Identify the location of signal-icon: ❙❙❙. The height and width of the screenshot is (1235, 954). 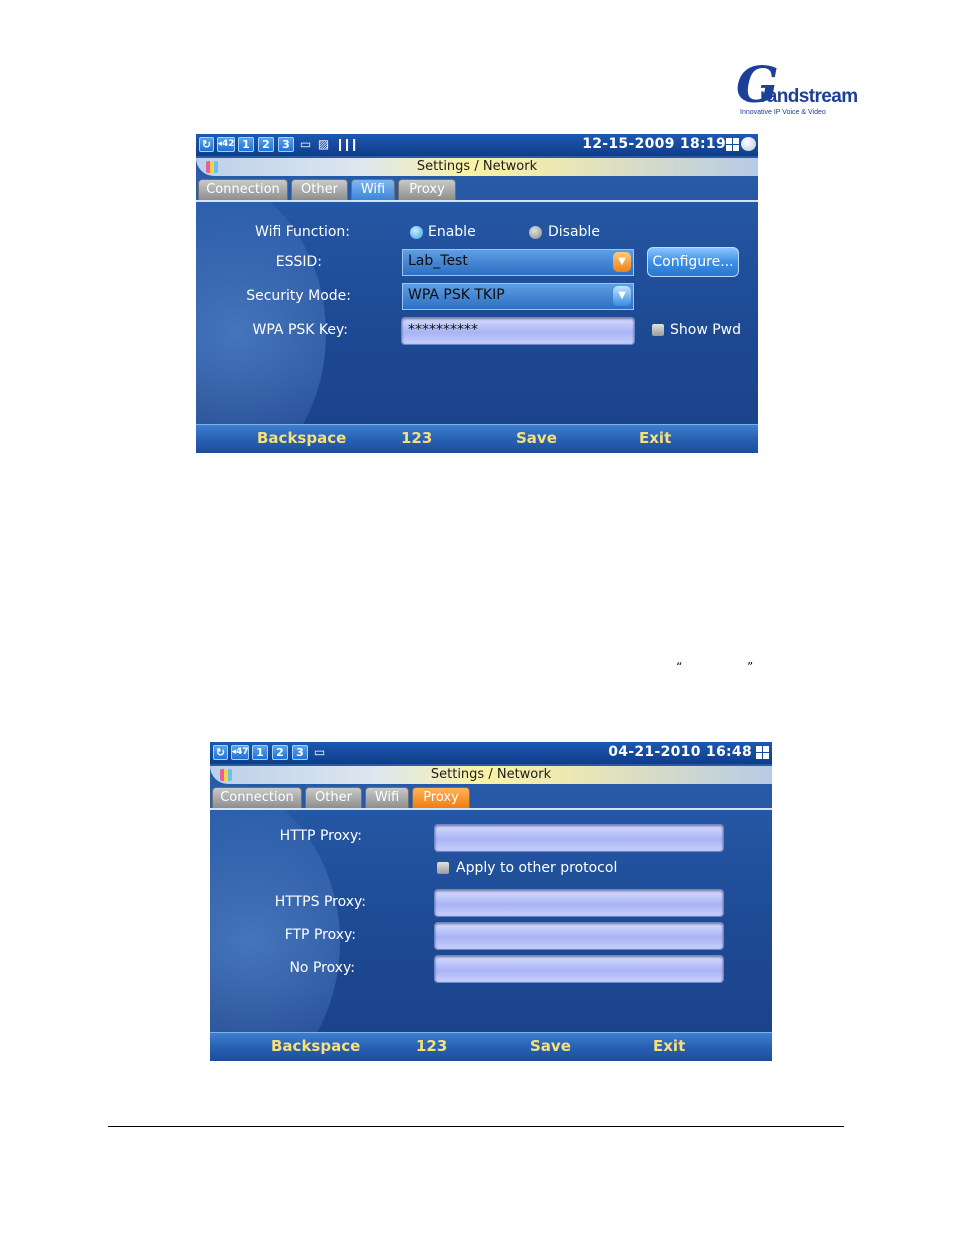
(347, 144).